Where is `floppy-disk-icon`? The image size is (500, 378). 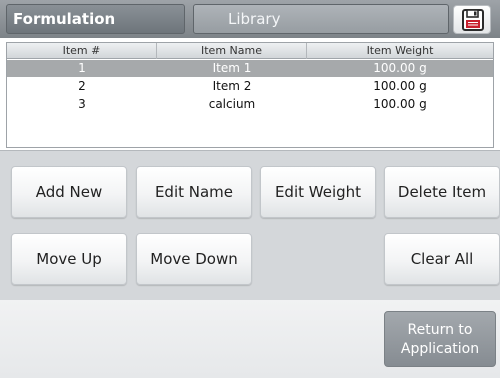 floppy-disk-icon is located at coordinates (473, 20).